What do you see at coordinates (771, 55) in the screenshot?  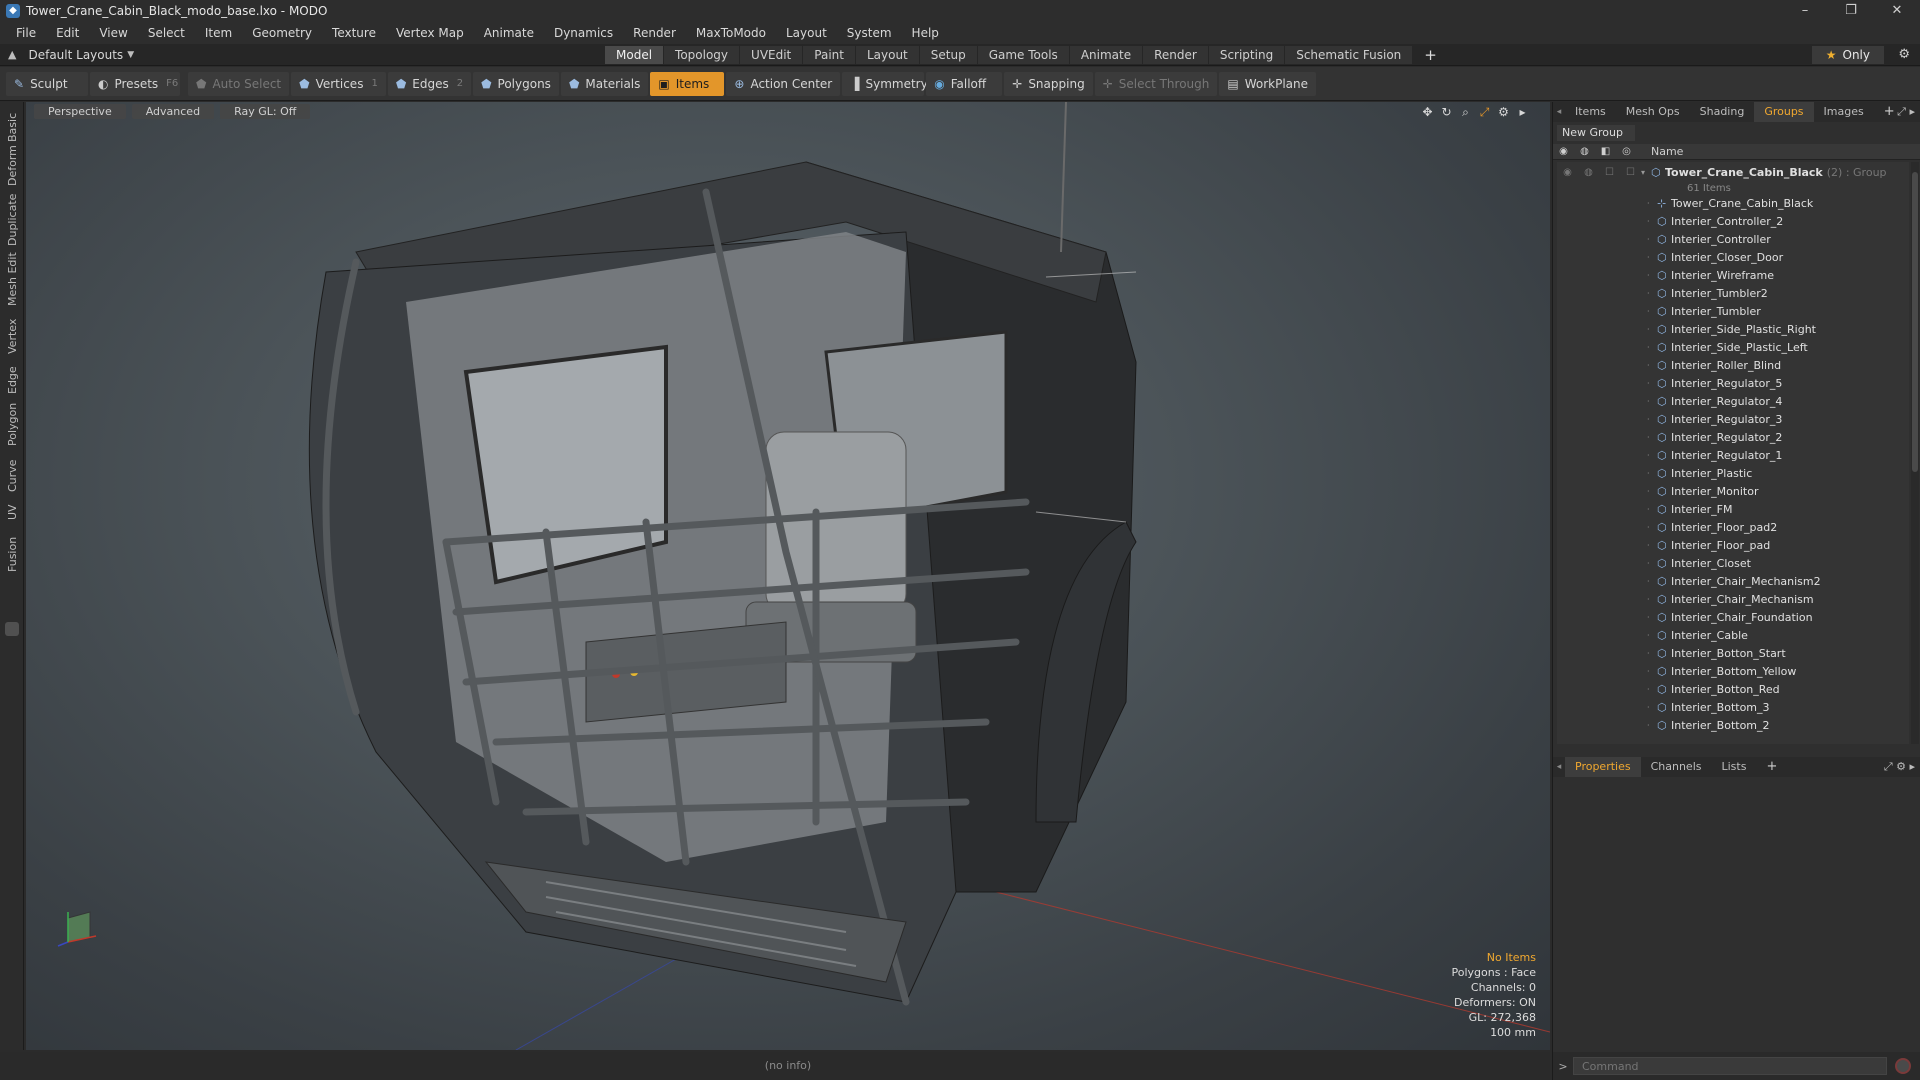 I see `tab-uvedit: UVEdit` at bounding box center [771, 55].